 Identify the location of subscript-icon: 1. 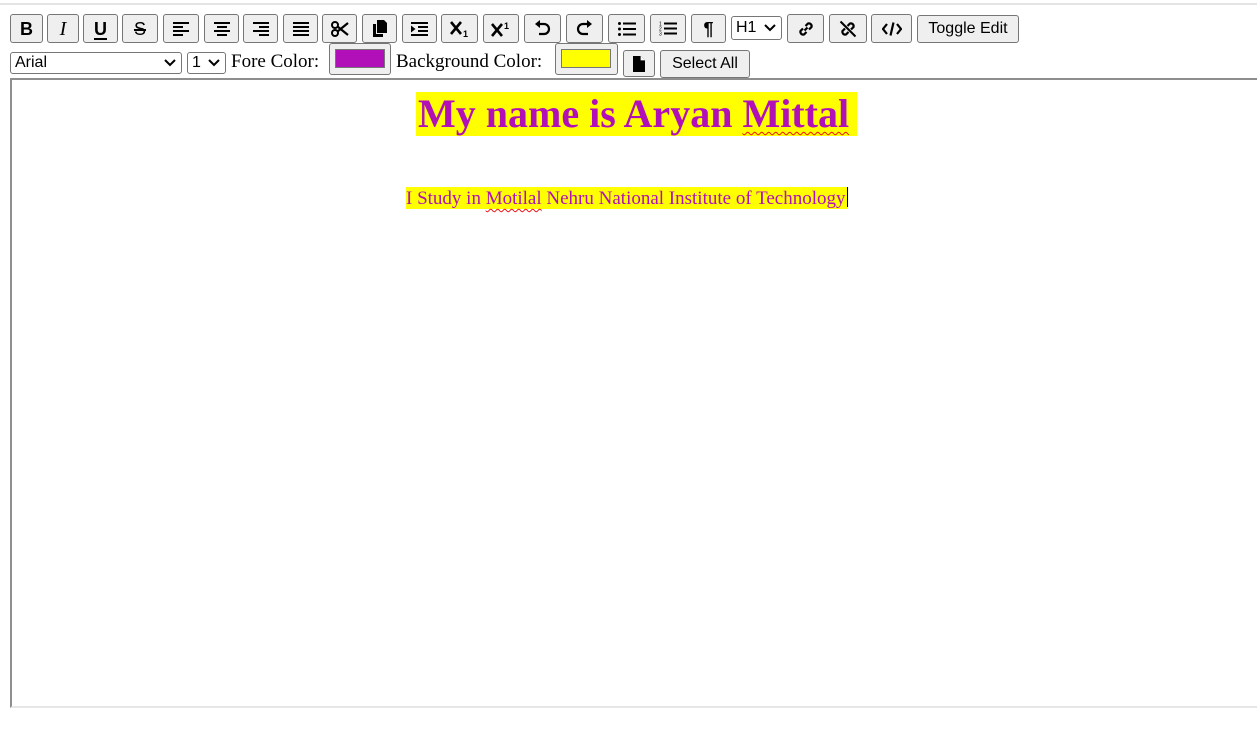
(458, 28).